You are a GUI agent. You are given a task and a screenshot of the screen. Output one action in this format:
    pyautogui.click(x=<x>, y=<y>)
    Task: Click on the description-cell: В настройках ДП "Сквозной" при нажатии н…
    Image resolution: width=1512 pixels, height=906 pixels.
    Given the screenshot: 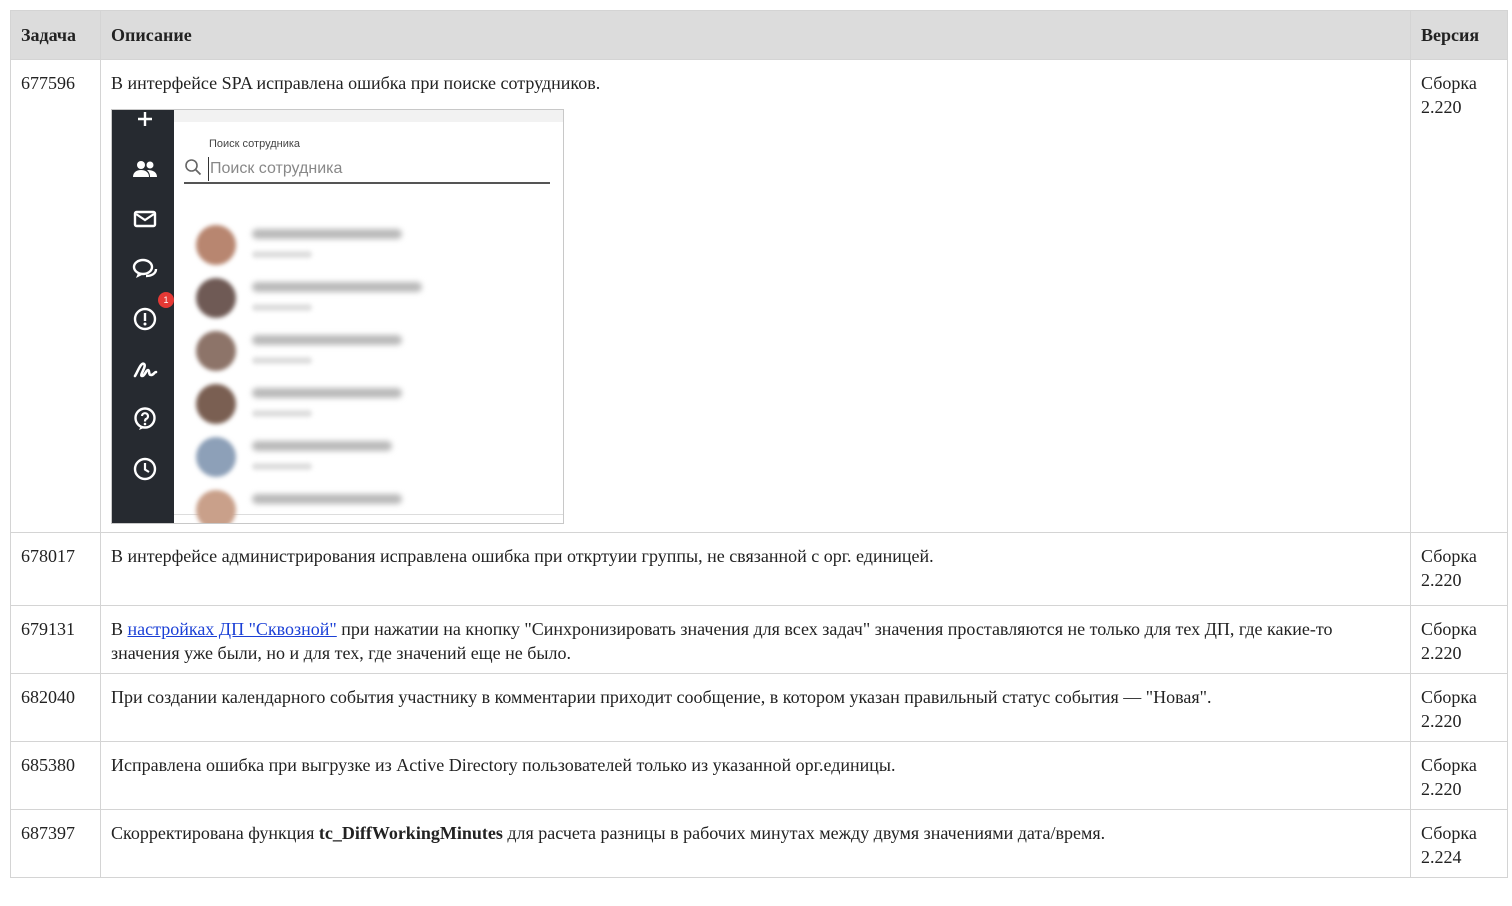 What is the action you would take?
    pyautogui.click(x=755, y=639)
    